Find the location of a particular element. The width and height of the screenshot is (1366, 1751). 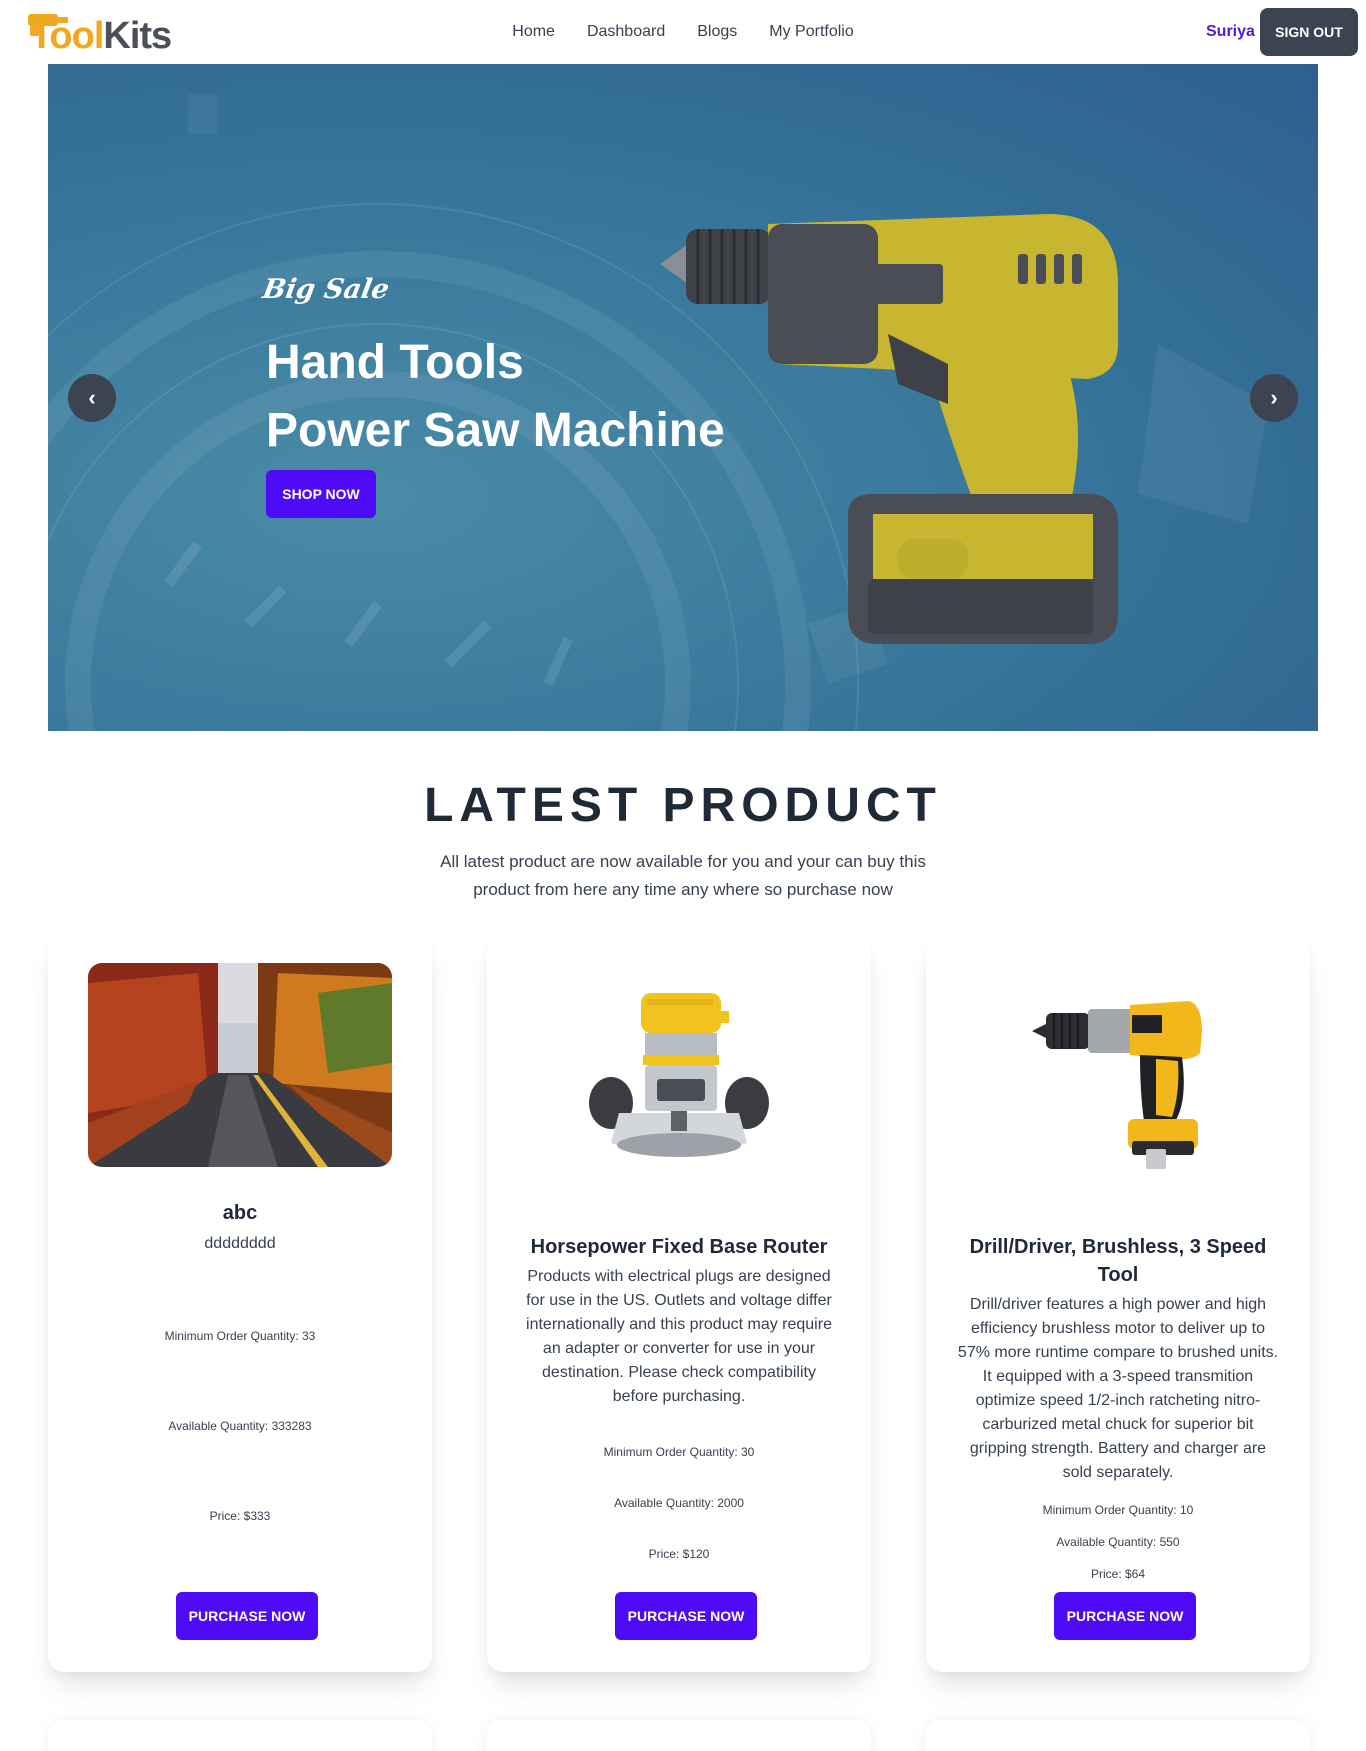

product-min-order: Minimum Order Quantity: 30 is located at coordinates (679, 1452).